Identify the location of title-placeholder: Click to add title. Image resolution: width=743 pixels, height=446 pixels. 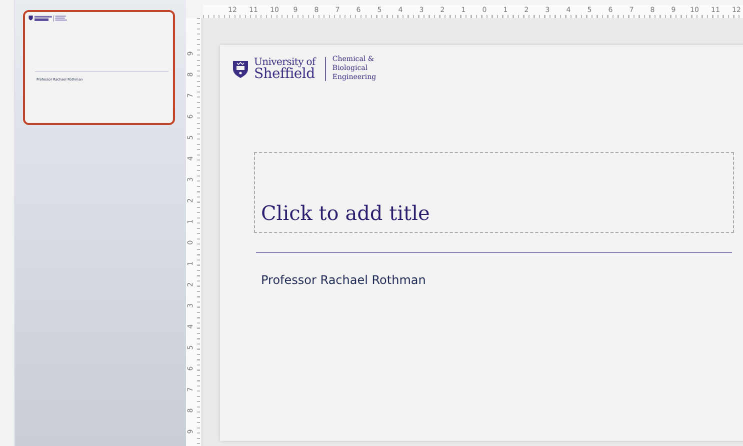
(494, 192).